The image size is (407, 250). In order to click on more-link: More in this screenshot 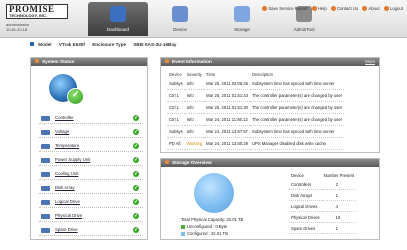, I will do `click(370, 62)`.